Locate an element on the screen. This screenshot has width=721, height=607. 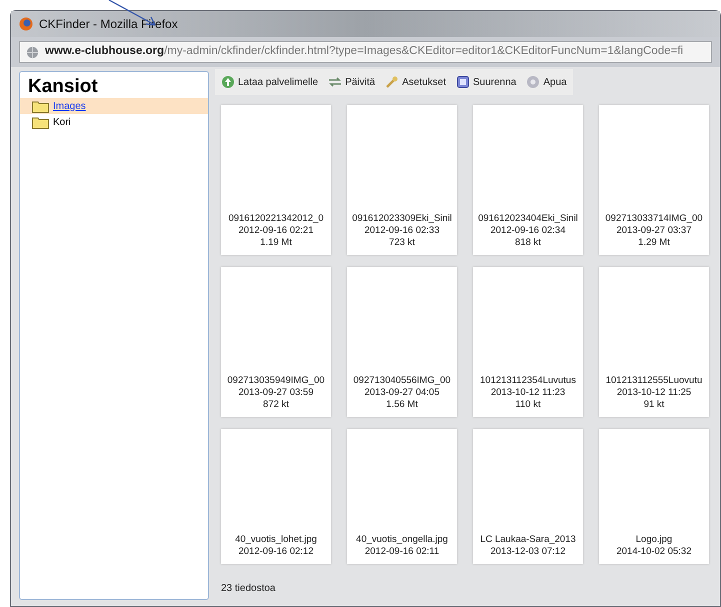
refresh-icon is located at coordinates (335, 82).